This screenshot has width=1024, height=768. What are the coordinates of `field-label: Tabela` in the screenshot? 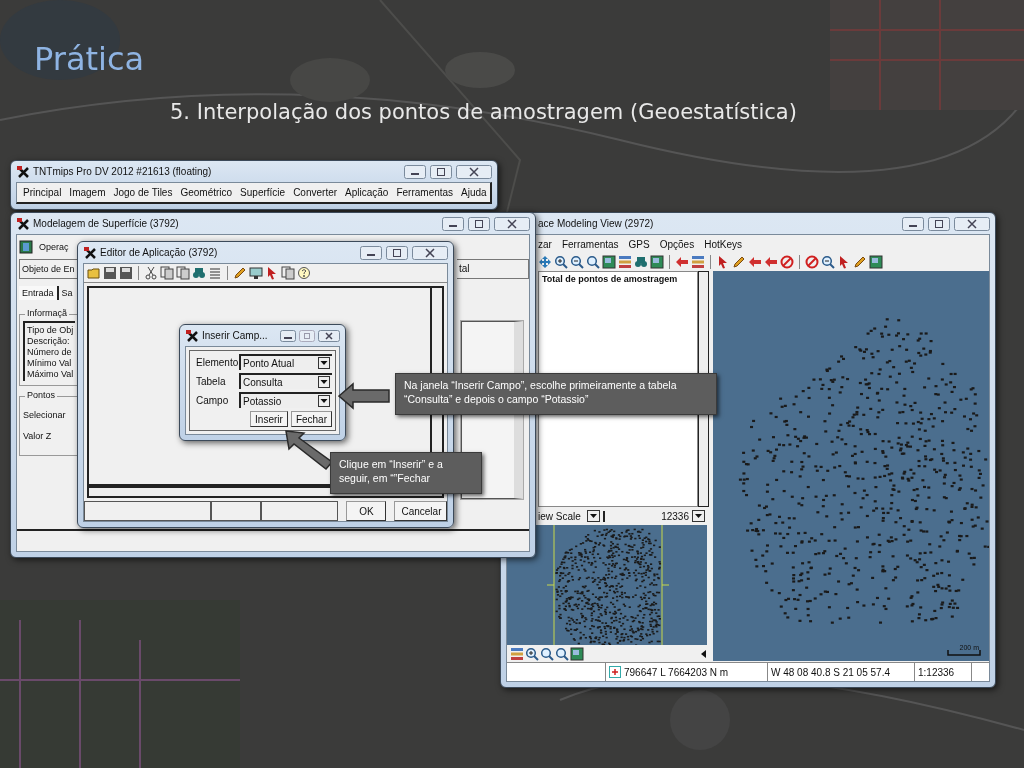 It's located at (211, 381).